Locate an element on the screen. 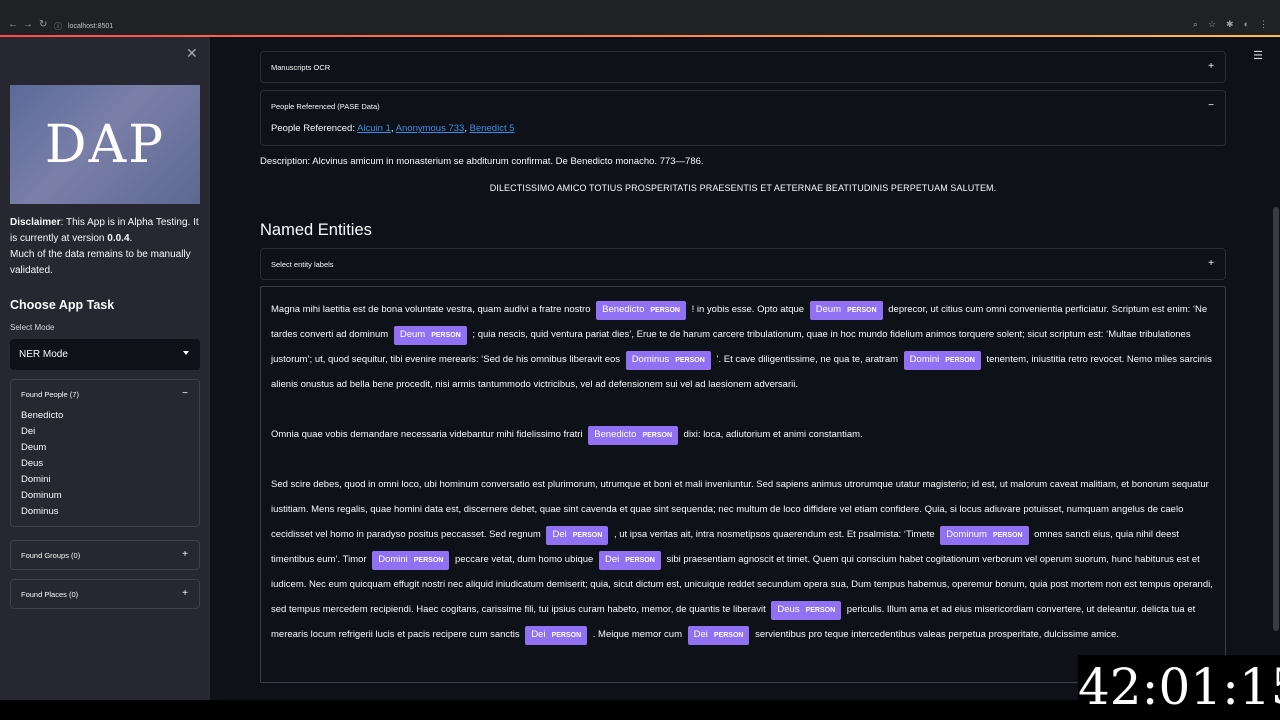 This screenshot has height=720, width=1280. found-people-label: Found People (7) is located at coordinates (50, 394).